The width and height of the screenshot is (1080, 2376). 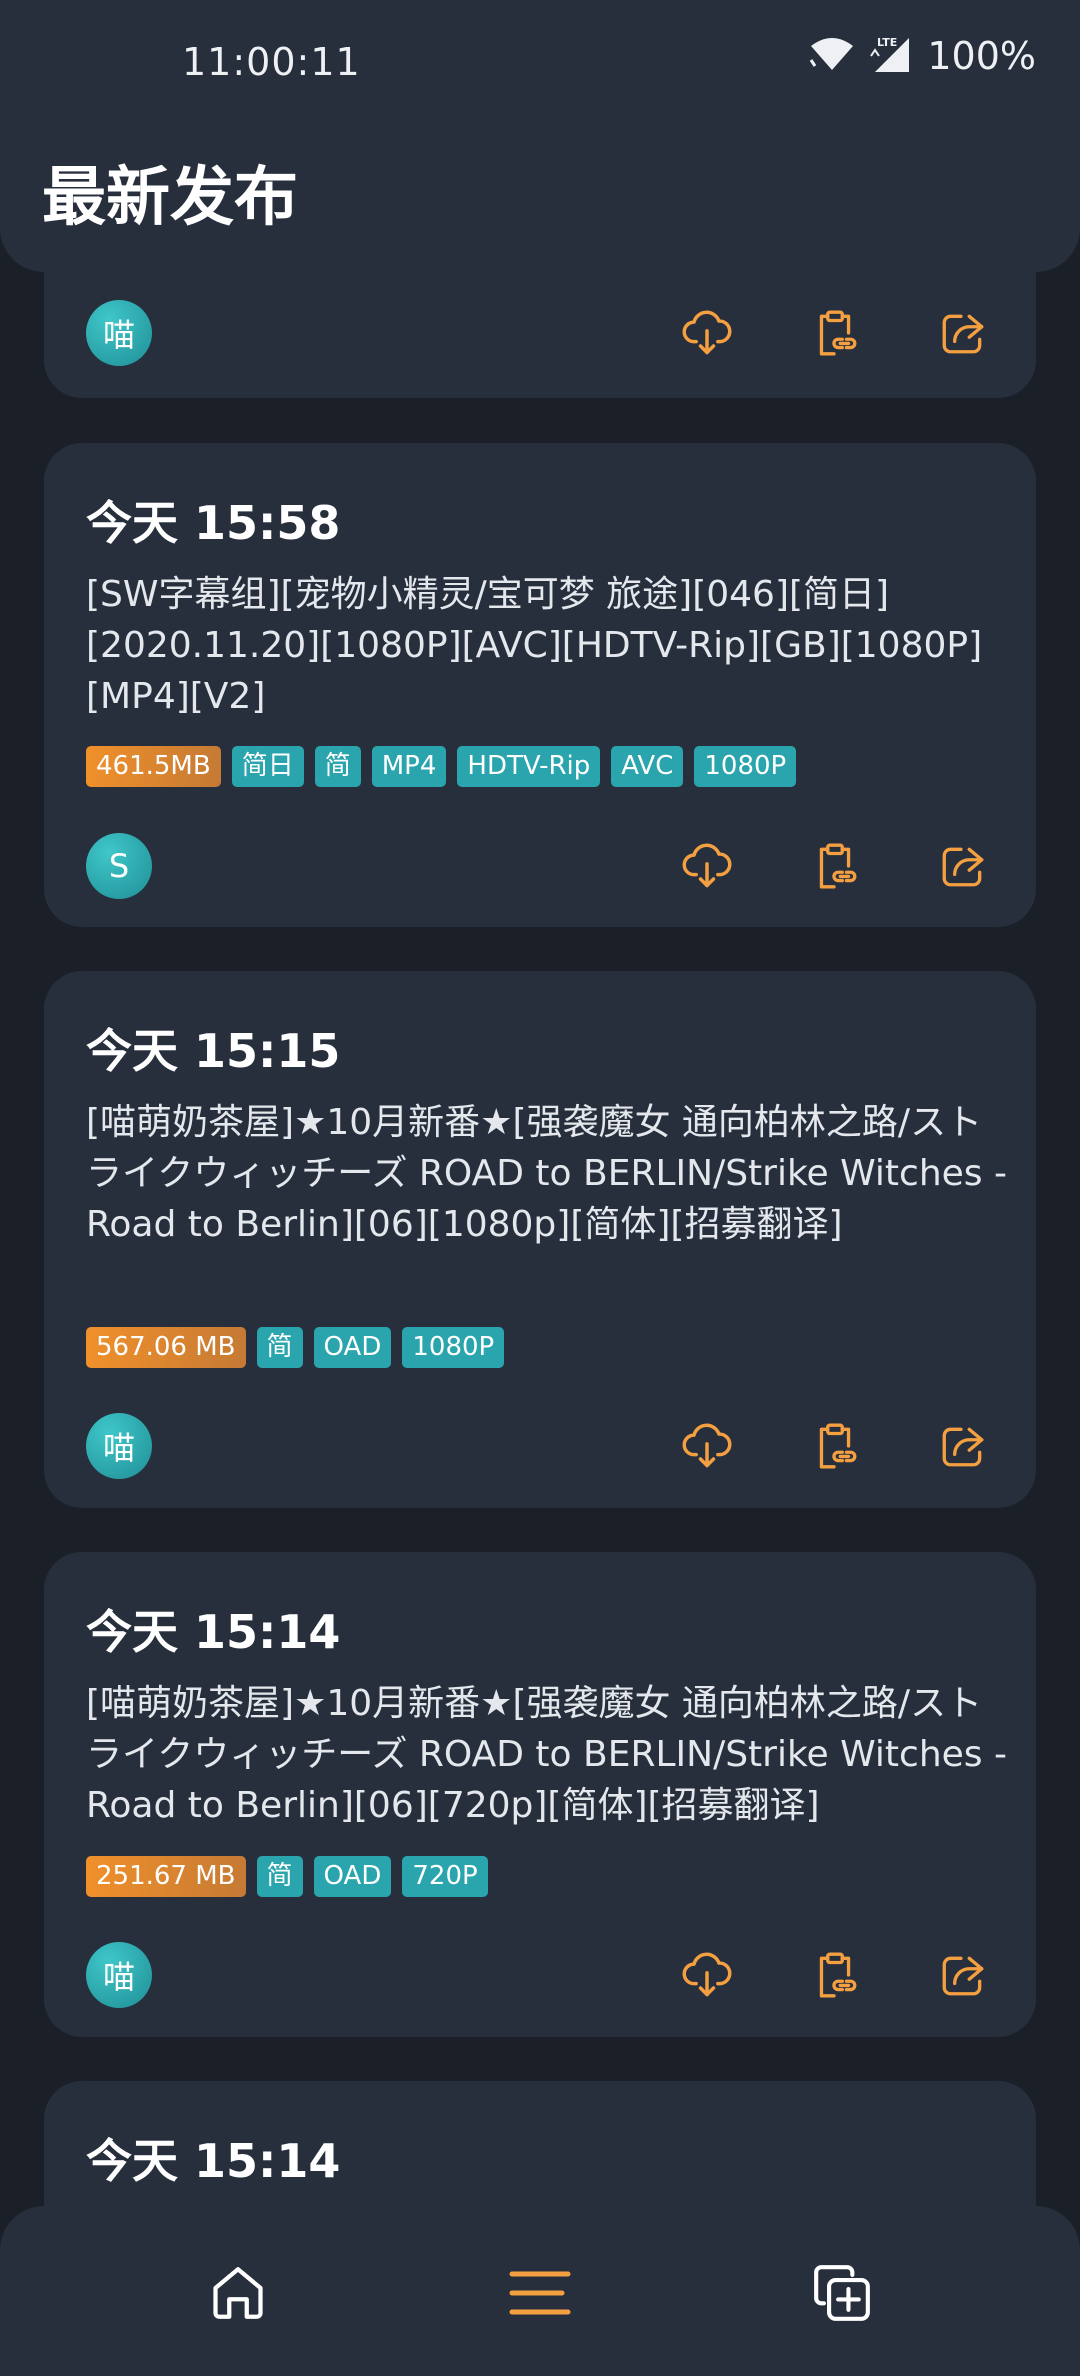 I want to click on battery-level: 100%, so click(x=981, y=56).